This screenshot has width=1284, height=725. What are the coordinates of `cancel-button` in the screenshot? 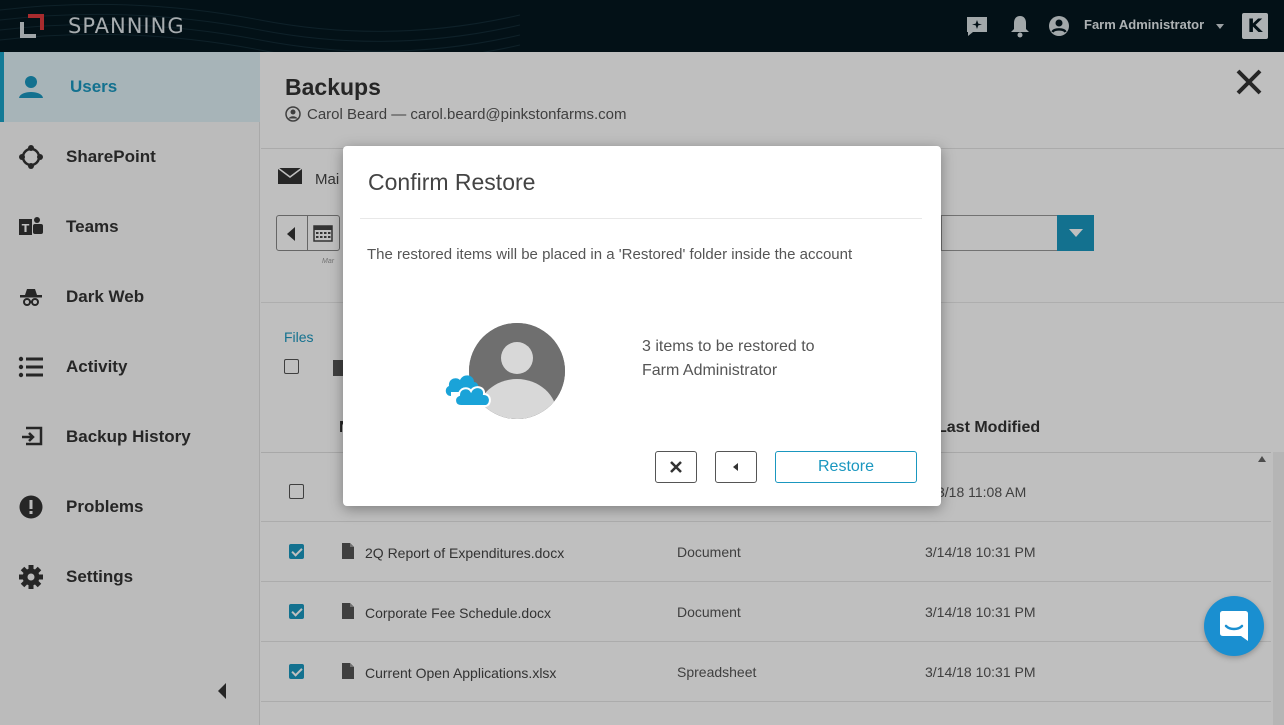 It's located at (676, 467).